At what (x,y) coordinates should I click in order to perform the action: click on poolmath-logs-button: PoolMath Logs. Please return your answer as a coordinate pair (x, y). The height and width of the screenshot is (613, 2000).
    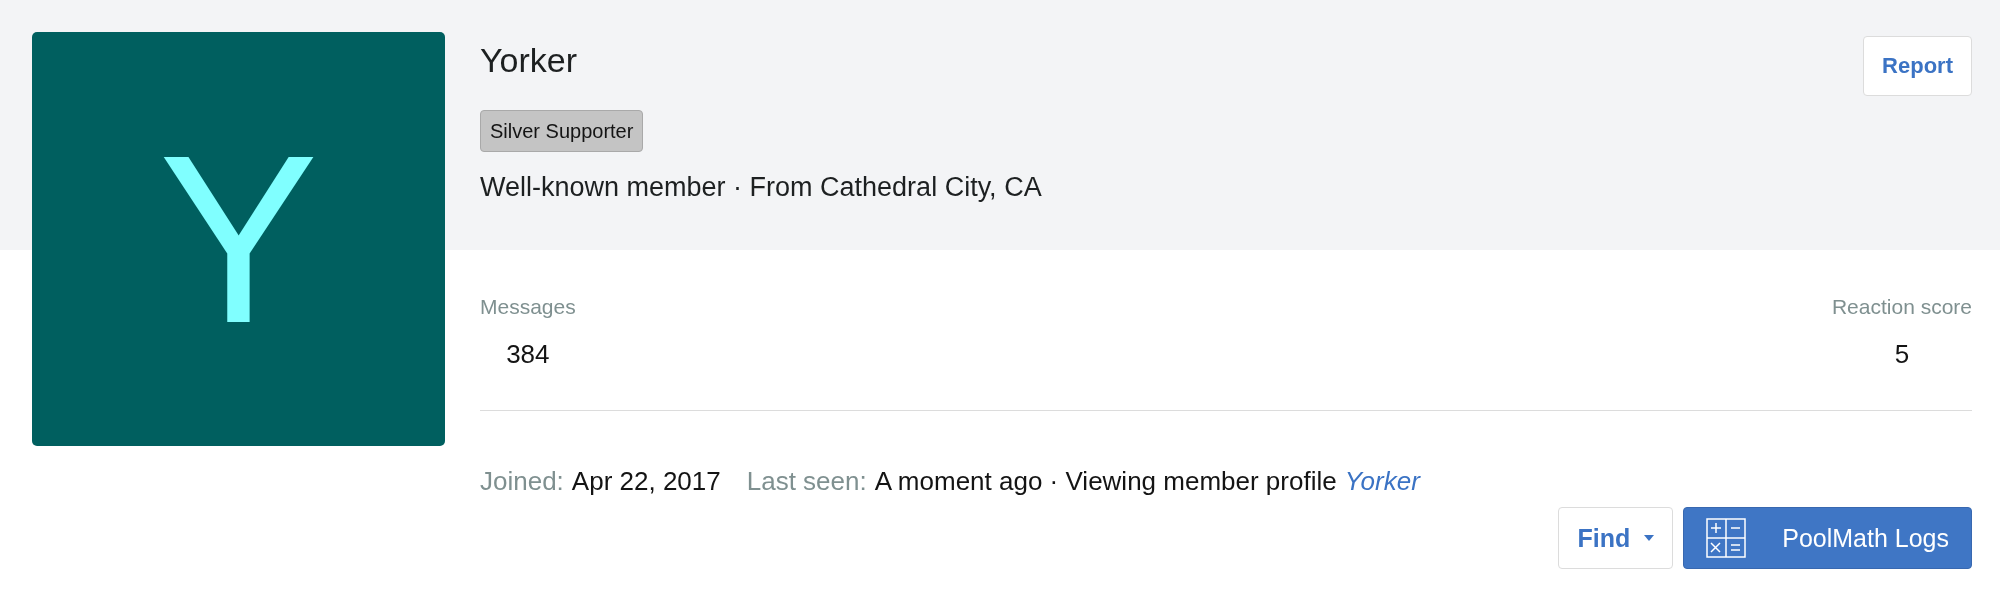
    Looking at the image, I should click on (1827, 538).